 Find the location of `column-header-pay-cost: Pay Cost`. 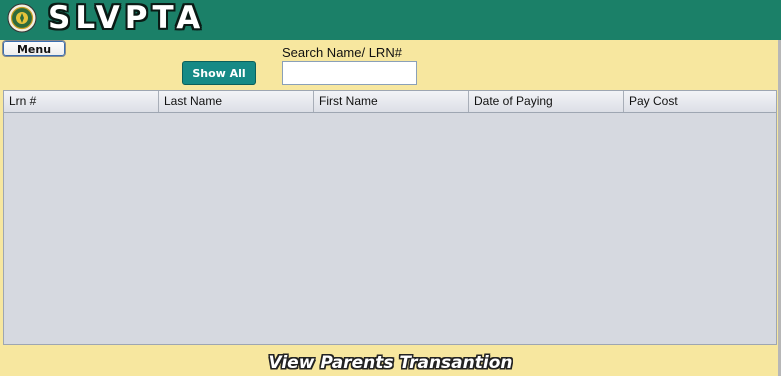

column-header-pay-cost: Pay Cost is located at coordinates (700, 101).